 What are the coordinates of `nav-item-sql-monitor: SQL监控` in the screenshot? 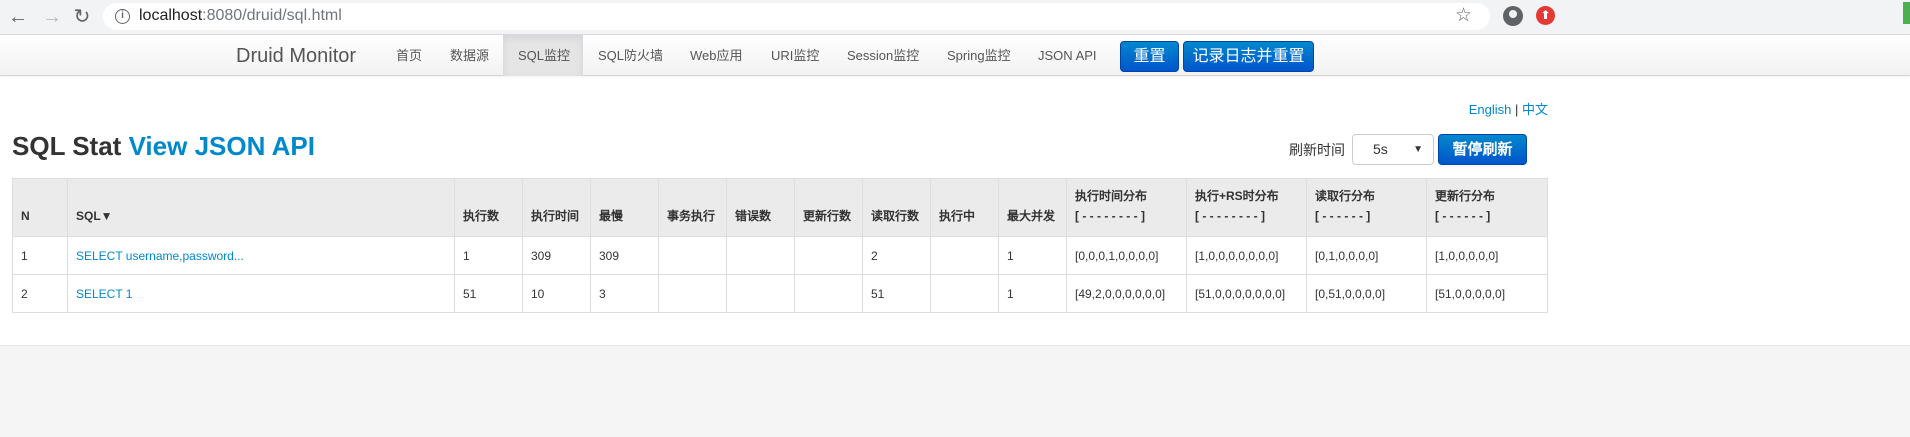 It's located at (543, 55).